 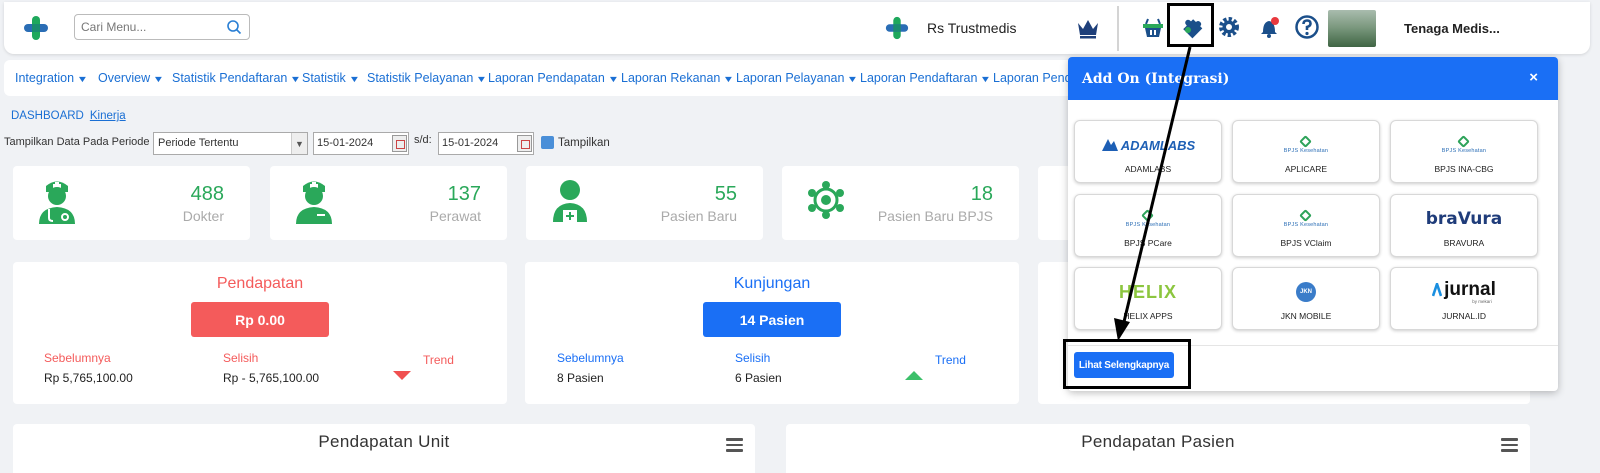 I want to click on date-to-value: 15-01-2024, so click(x=470, y=143).